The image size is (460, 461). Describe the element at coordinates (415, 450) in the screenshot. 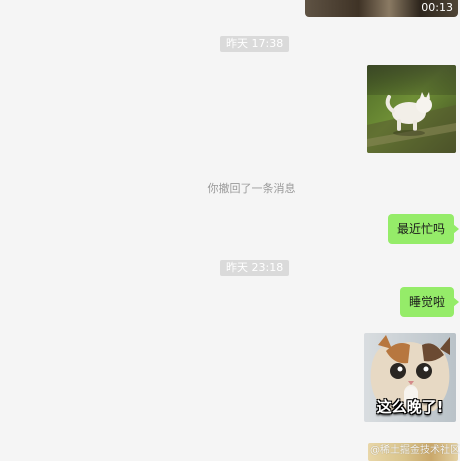

I see `watermark-text: @稀土掘金技术社区` at that location.